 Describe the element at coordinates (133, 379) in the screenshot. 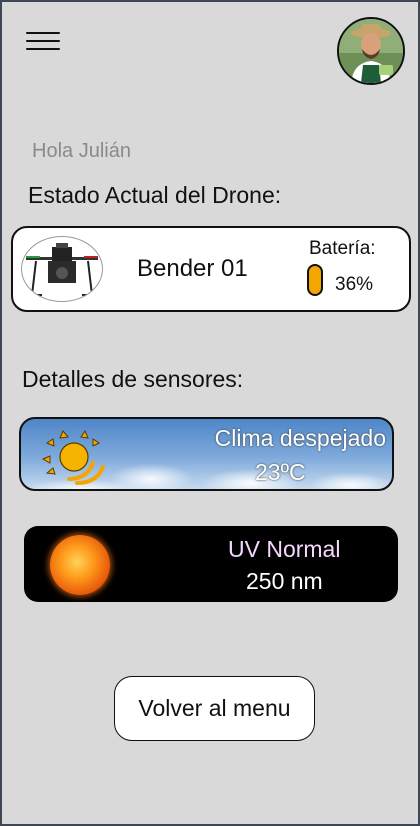

I see `sensors-title: Detalles de sensores:` at that location.